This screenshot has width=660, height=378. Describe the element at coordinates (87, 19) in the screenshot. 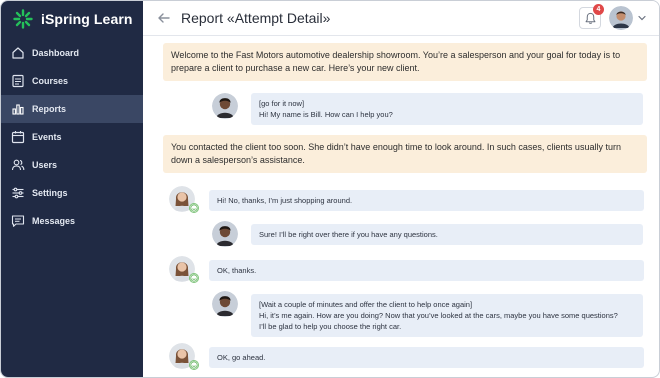

I see `brand-name: iSpring Learn` at that location.